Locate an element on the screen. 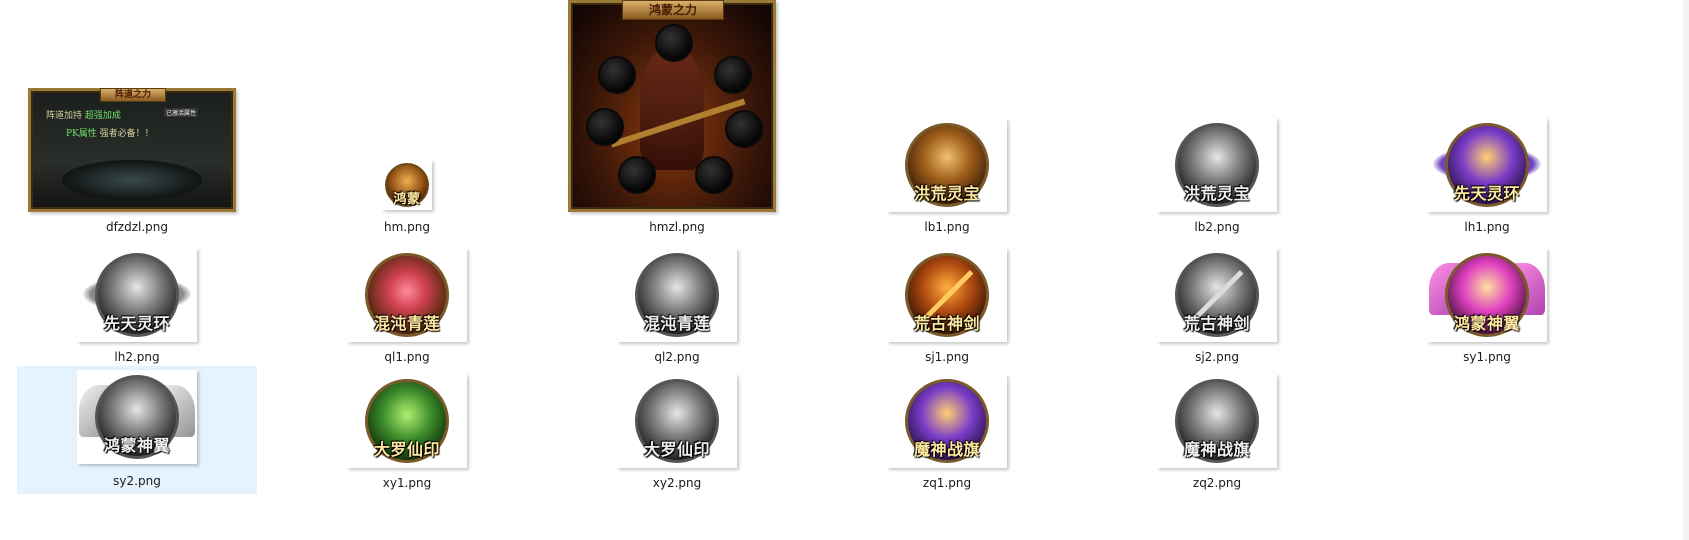  thumbnail-lh1: 先天灵环 is located at coordinates (1487, 165).